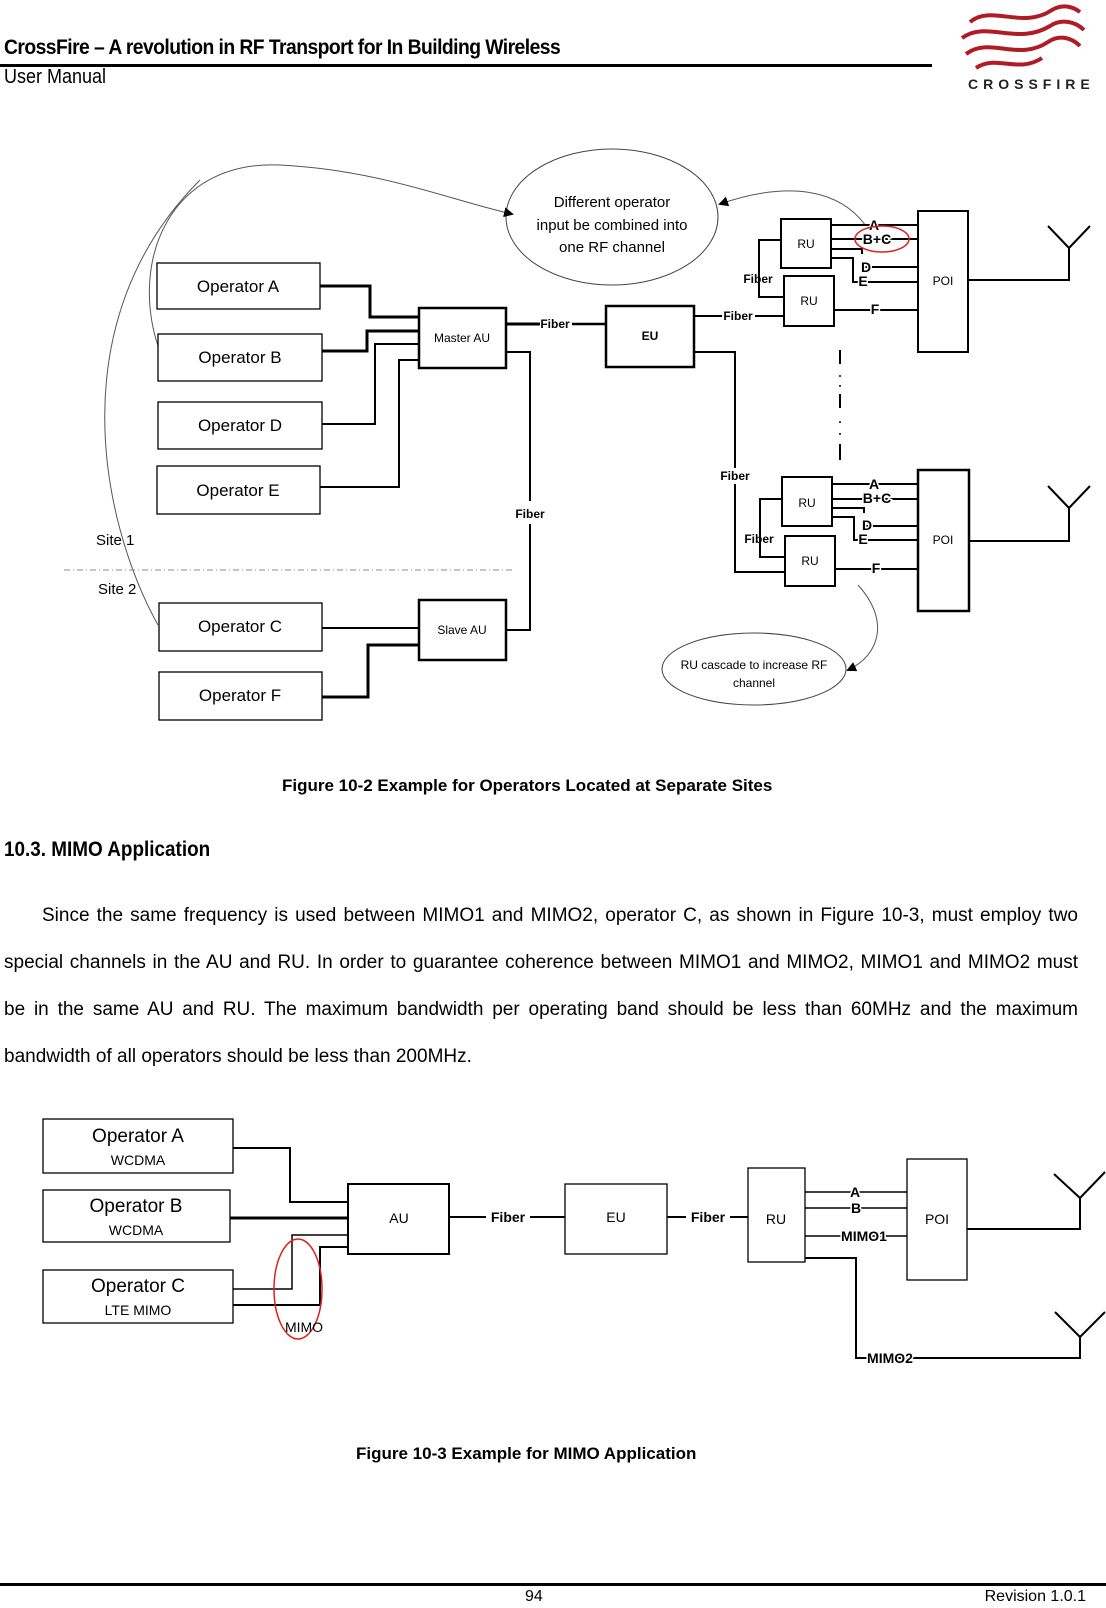 The height and width of the screenshot is (1608, 1106). Describe the element at coordinates (738, 316) in the screenshot. I see `fiber-label-eu-ru-top: Fiber` at that location.